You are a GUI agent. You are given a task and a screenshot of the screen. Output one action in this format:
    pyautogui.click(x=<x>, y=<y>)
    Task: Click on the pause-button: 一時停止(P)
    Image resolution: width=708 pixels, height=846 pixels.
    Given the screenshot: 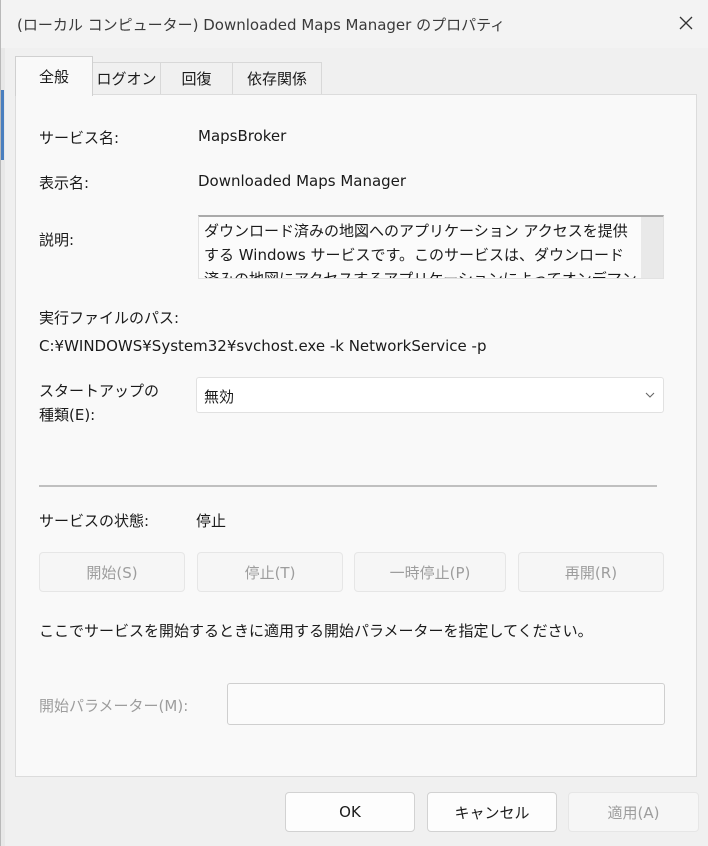 What is the action you would take?
    pyautogui.click(x=430, y=572)
    